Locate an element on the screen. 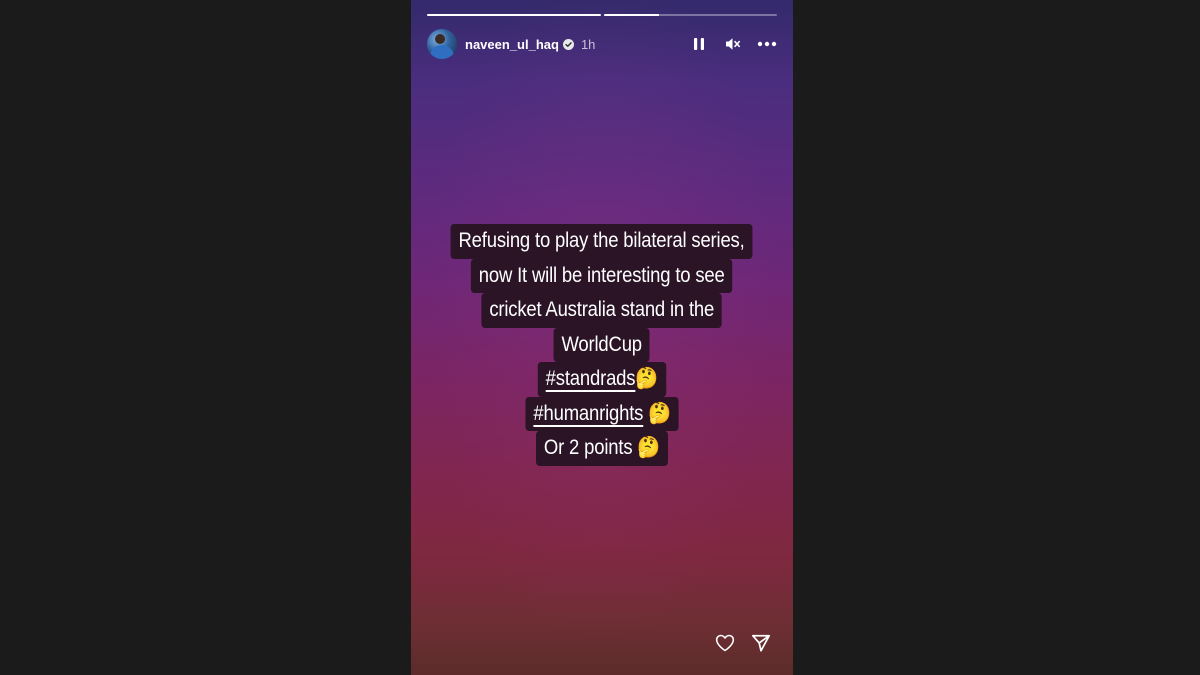 Image resolution: width=1200 pixels, height=675 pixels. pause-icon is located at coordinates (699, 44).